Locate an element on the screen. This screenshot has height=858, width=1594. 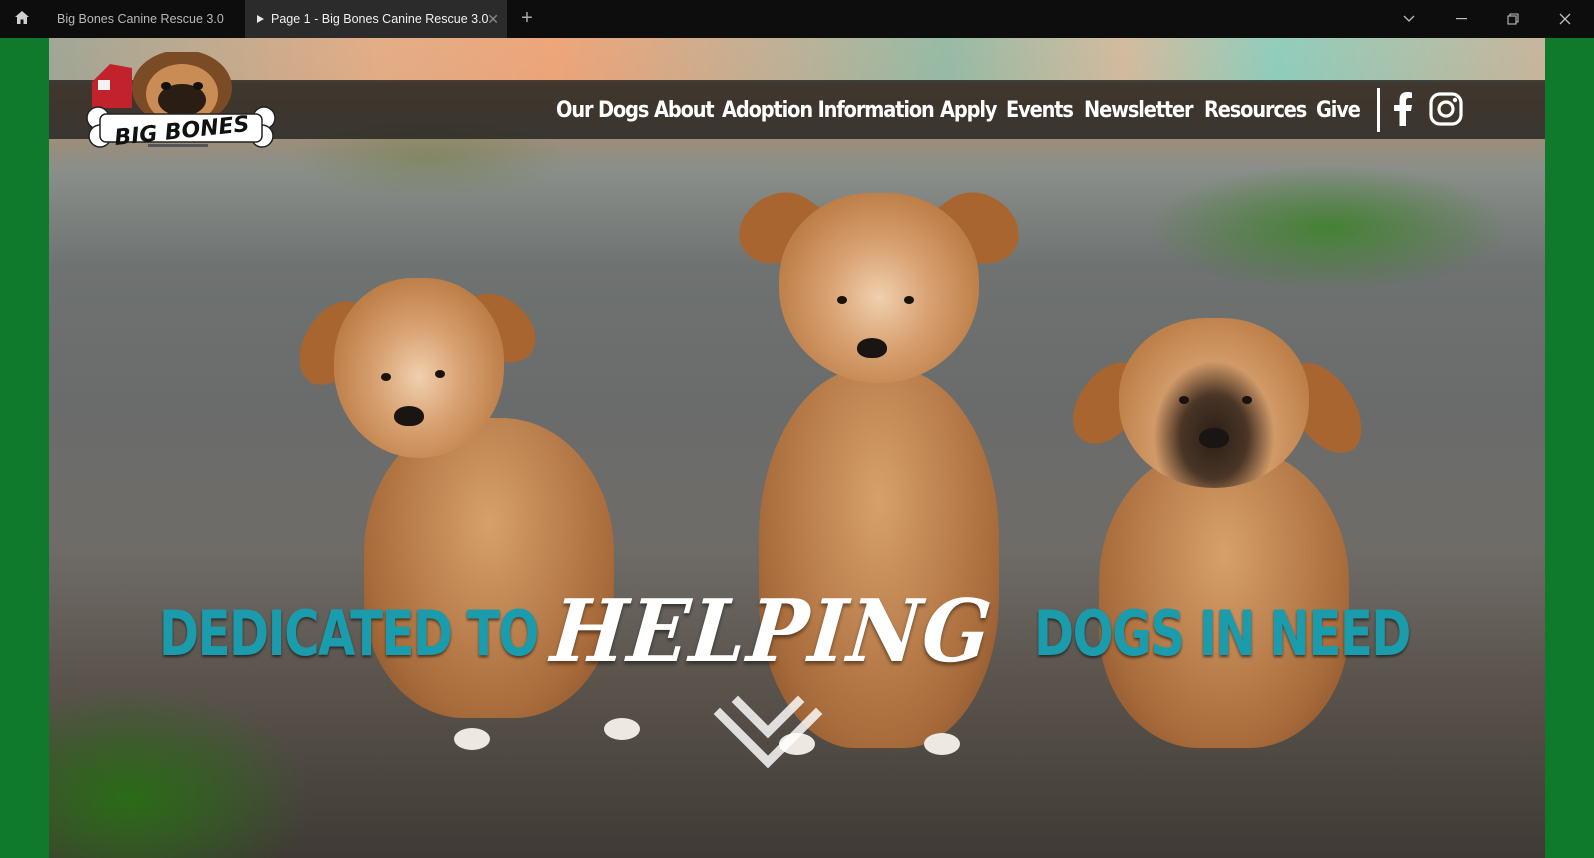
logo-mark: BIG BONES is located at coordinates (181, 100).